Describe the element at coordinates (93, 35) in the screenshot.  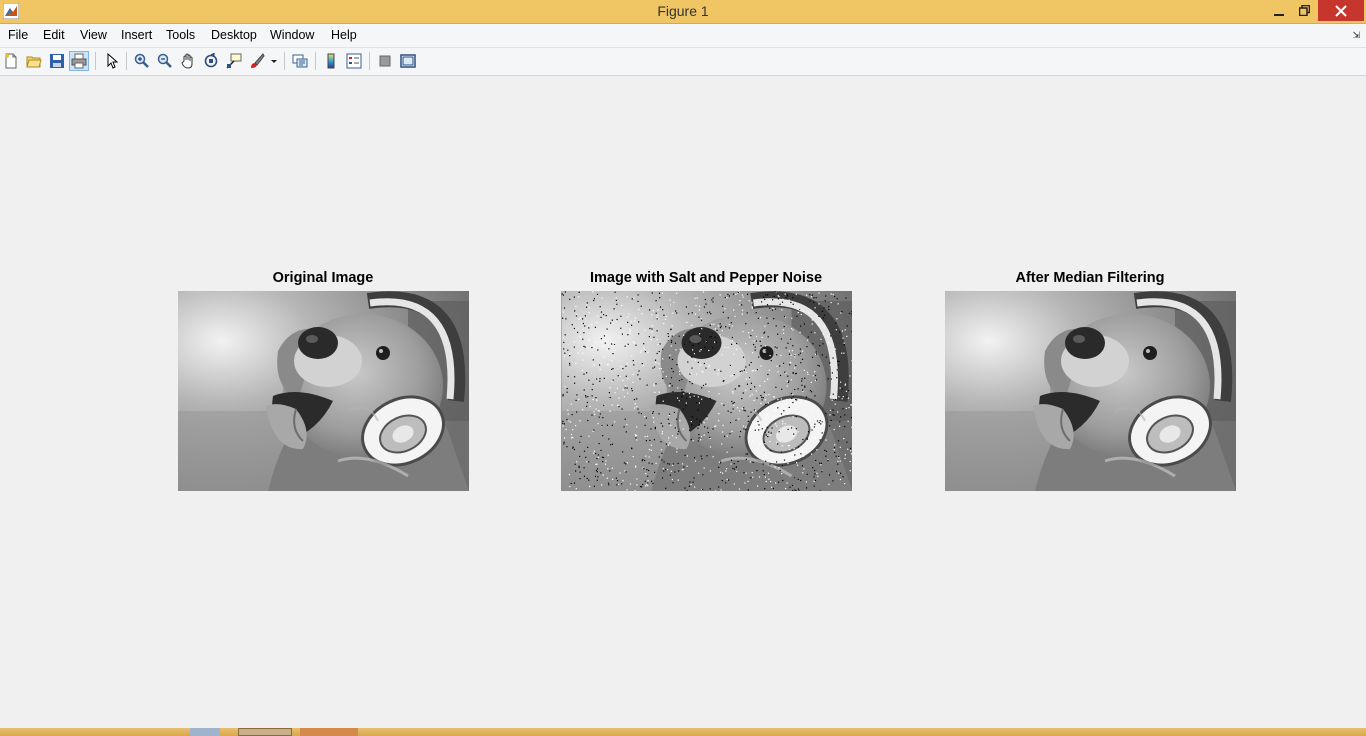
I see `menu-view: View` at that location.